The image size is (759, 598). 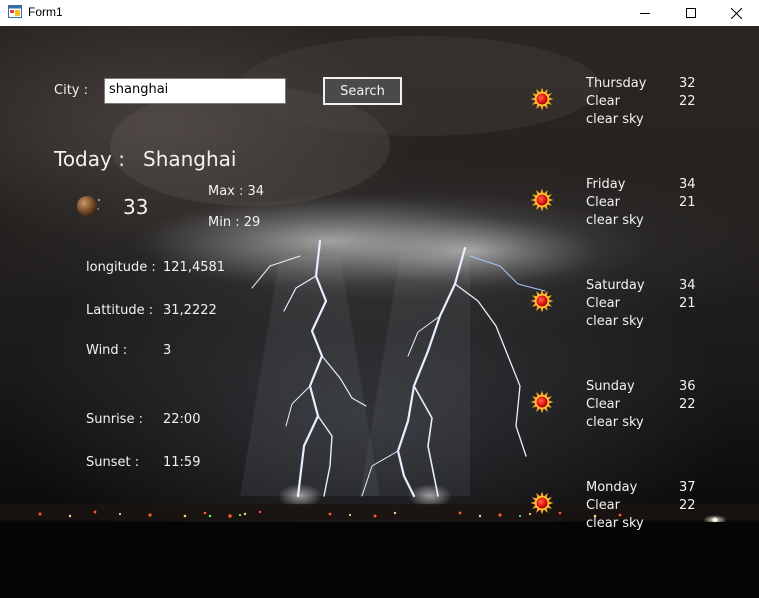 I want to click on forecast-max: 37, so click(x=687, y=487).